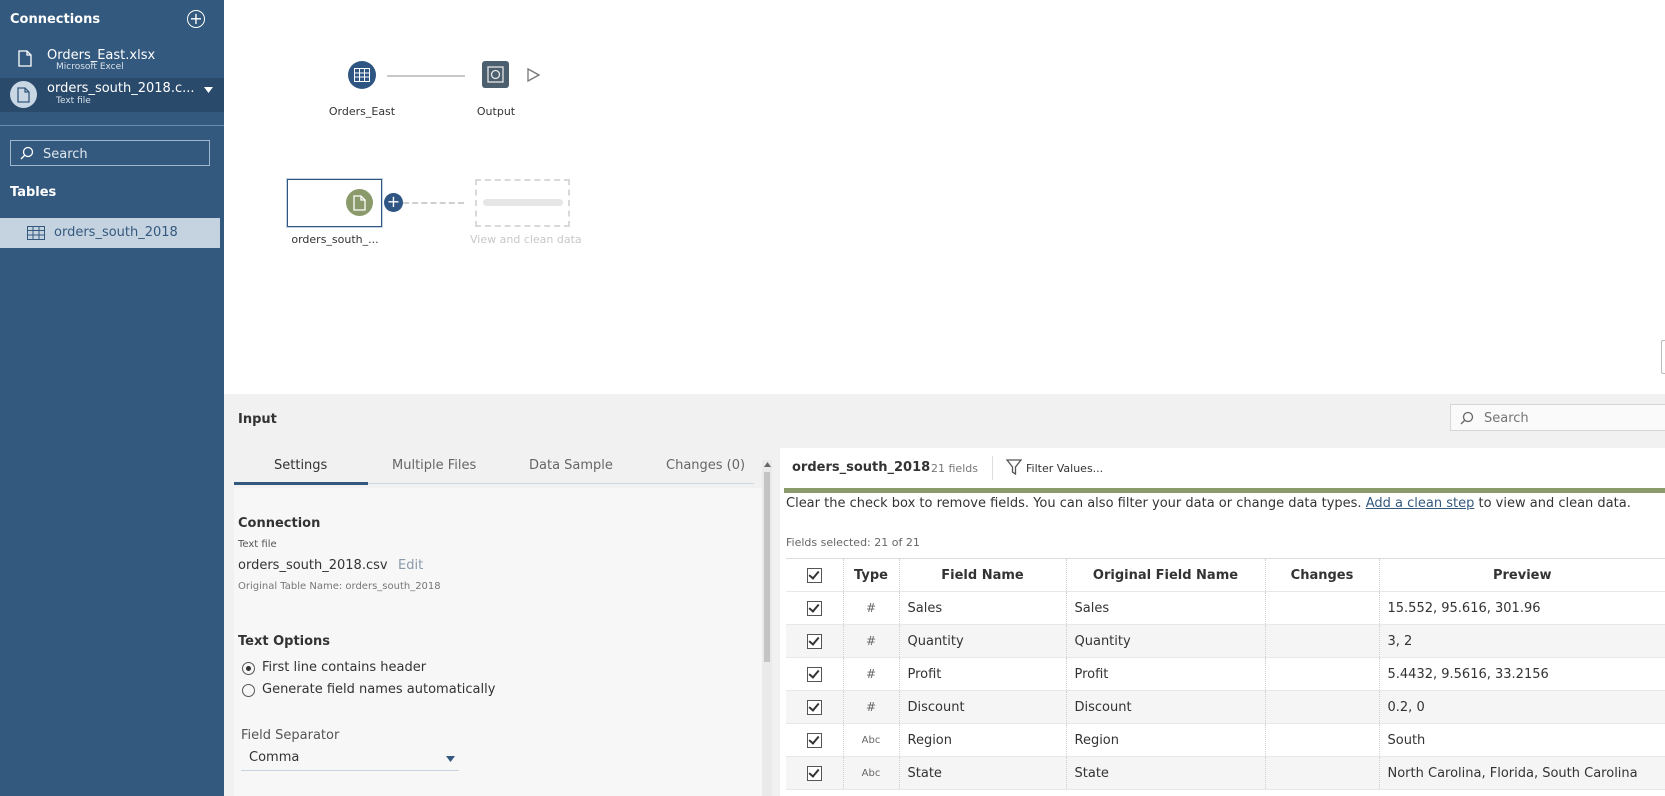 This screenshot has height=796, width=1665. I want to click on output-label: Output, so click(496, 111).